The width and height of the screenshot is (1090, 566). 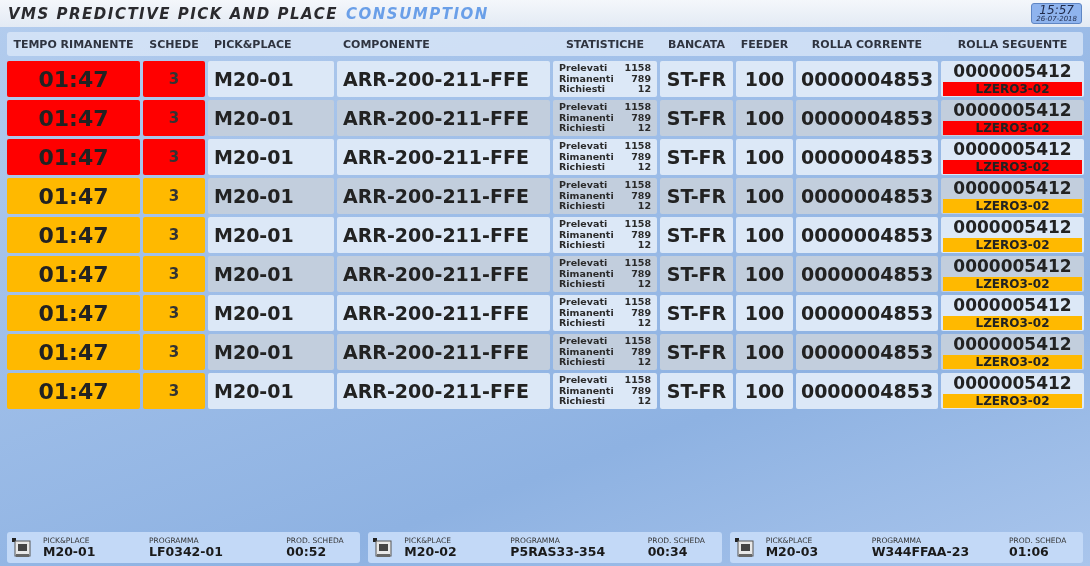 I want to click on field-value: 00:52, so click(x=307, y=552).